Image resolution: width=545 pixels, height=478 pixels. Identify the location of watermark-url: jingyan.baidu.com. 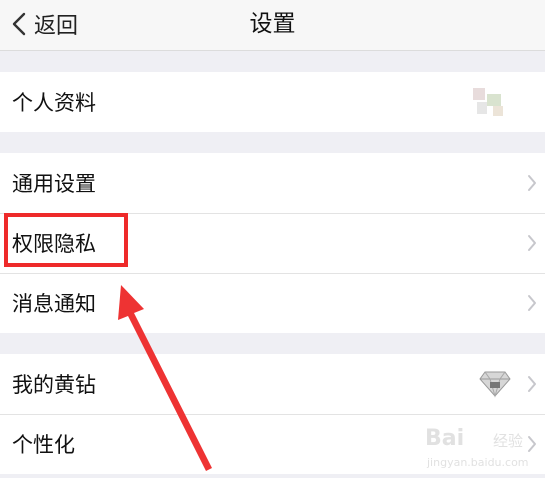
(478, 462).